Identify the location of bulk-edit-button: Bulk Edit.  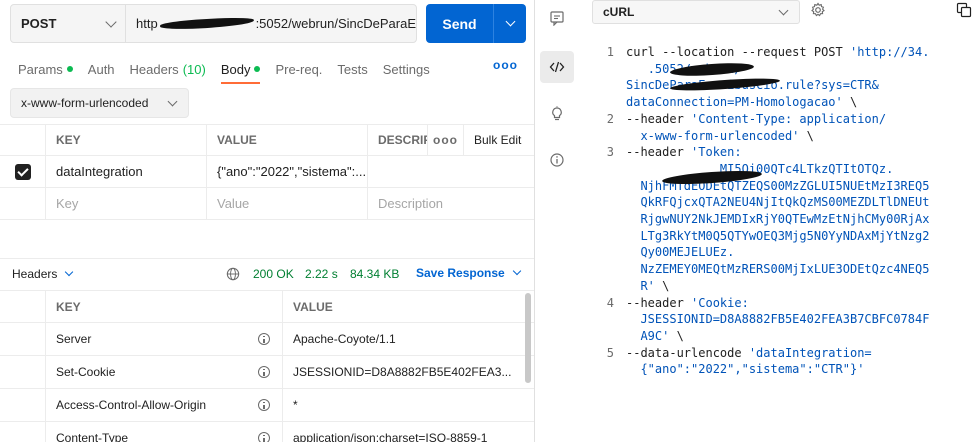
(499, 140).